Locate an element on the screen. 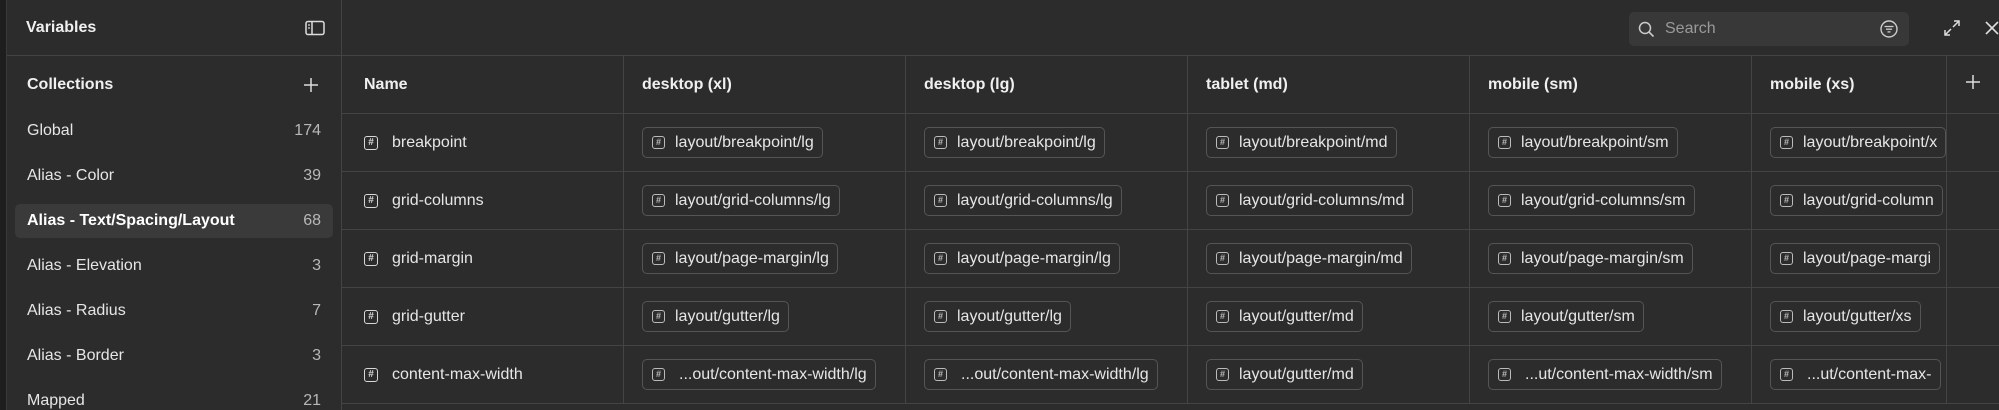 The height and width of the screenshot is (410, 1999). collection-label: Alias - Radius is located at coordinates (76, 310).